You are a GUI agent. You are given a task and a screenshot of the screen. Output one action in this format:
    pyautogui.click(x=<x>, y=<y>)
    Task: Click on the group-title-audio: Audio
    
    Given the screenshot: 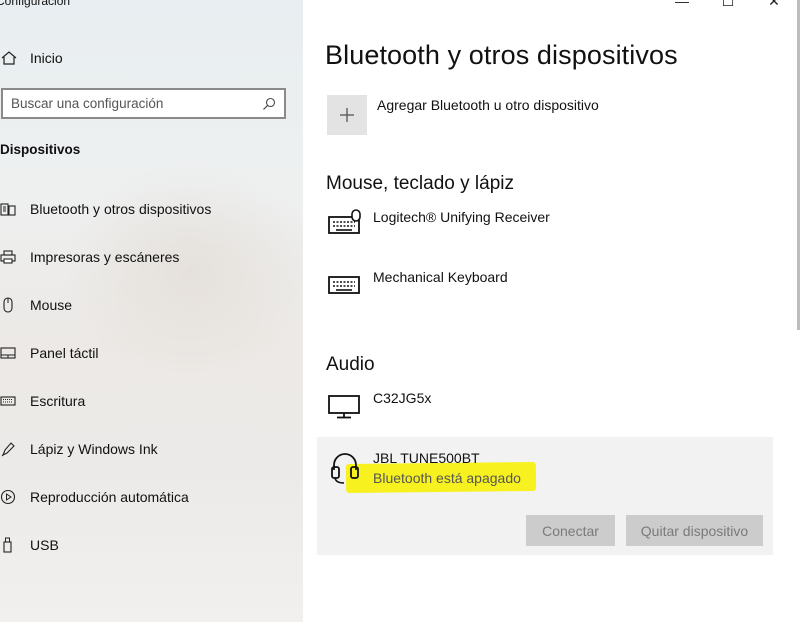 What is the action you would take?
    pyautogui.click(x=350, y=364)
    